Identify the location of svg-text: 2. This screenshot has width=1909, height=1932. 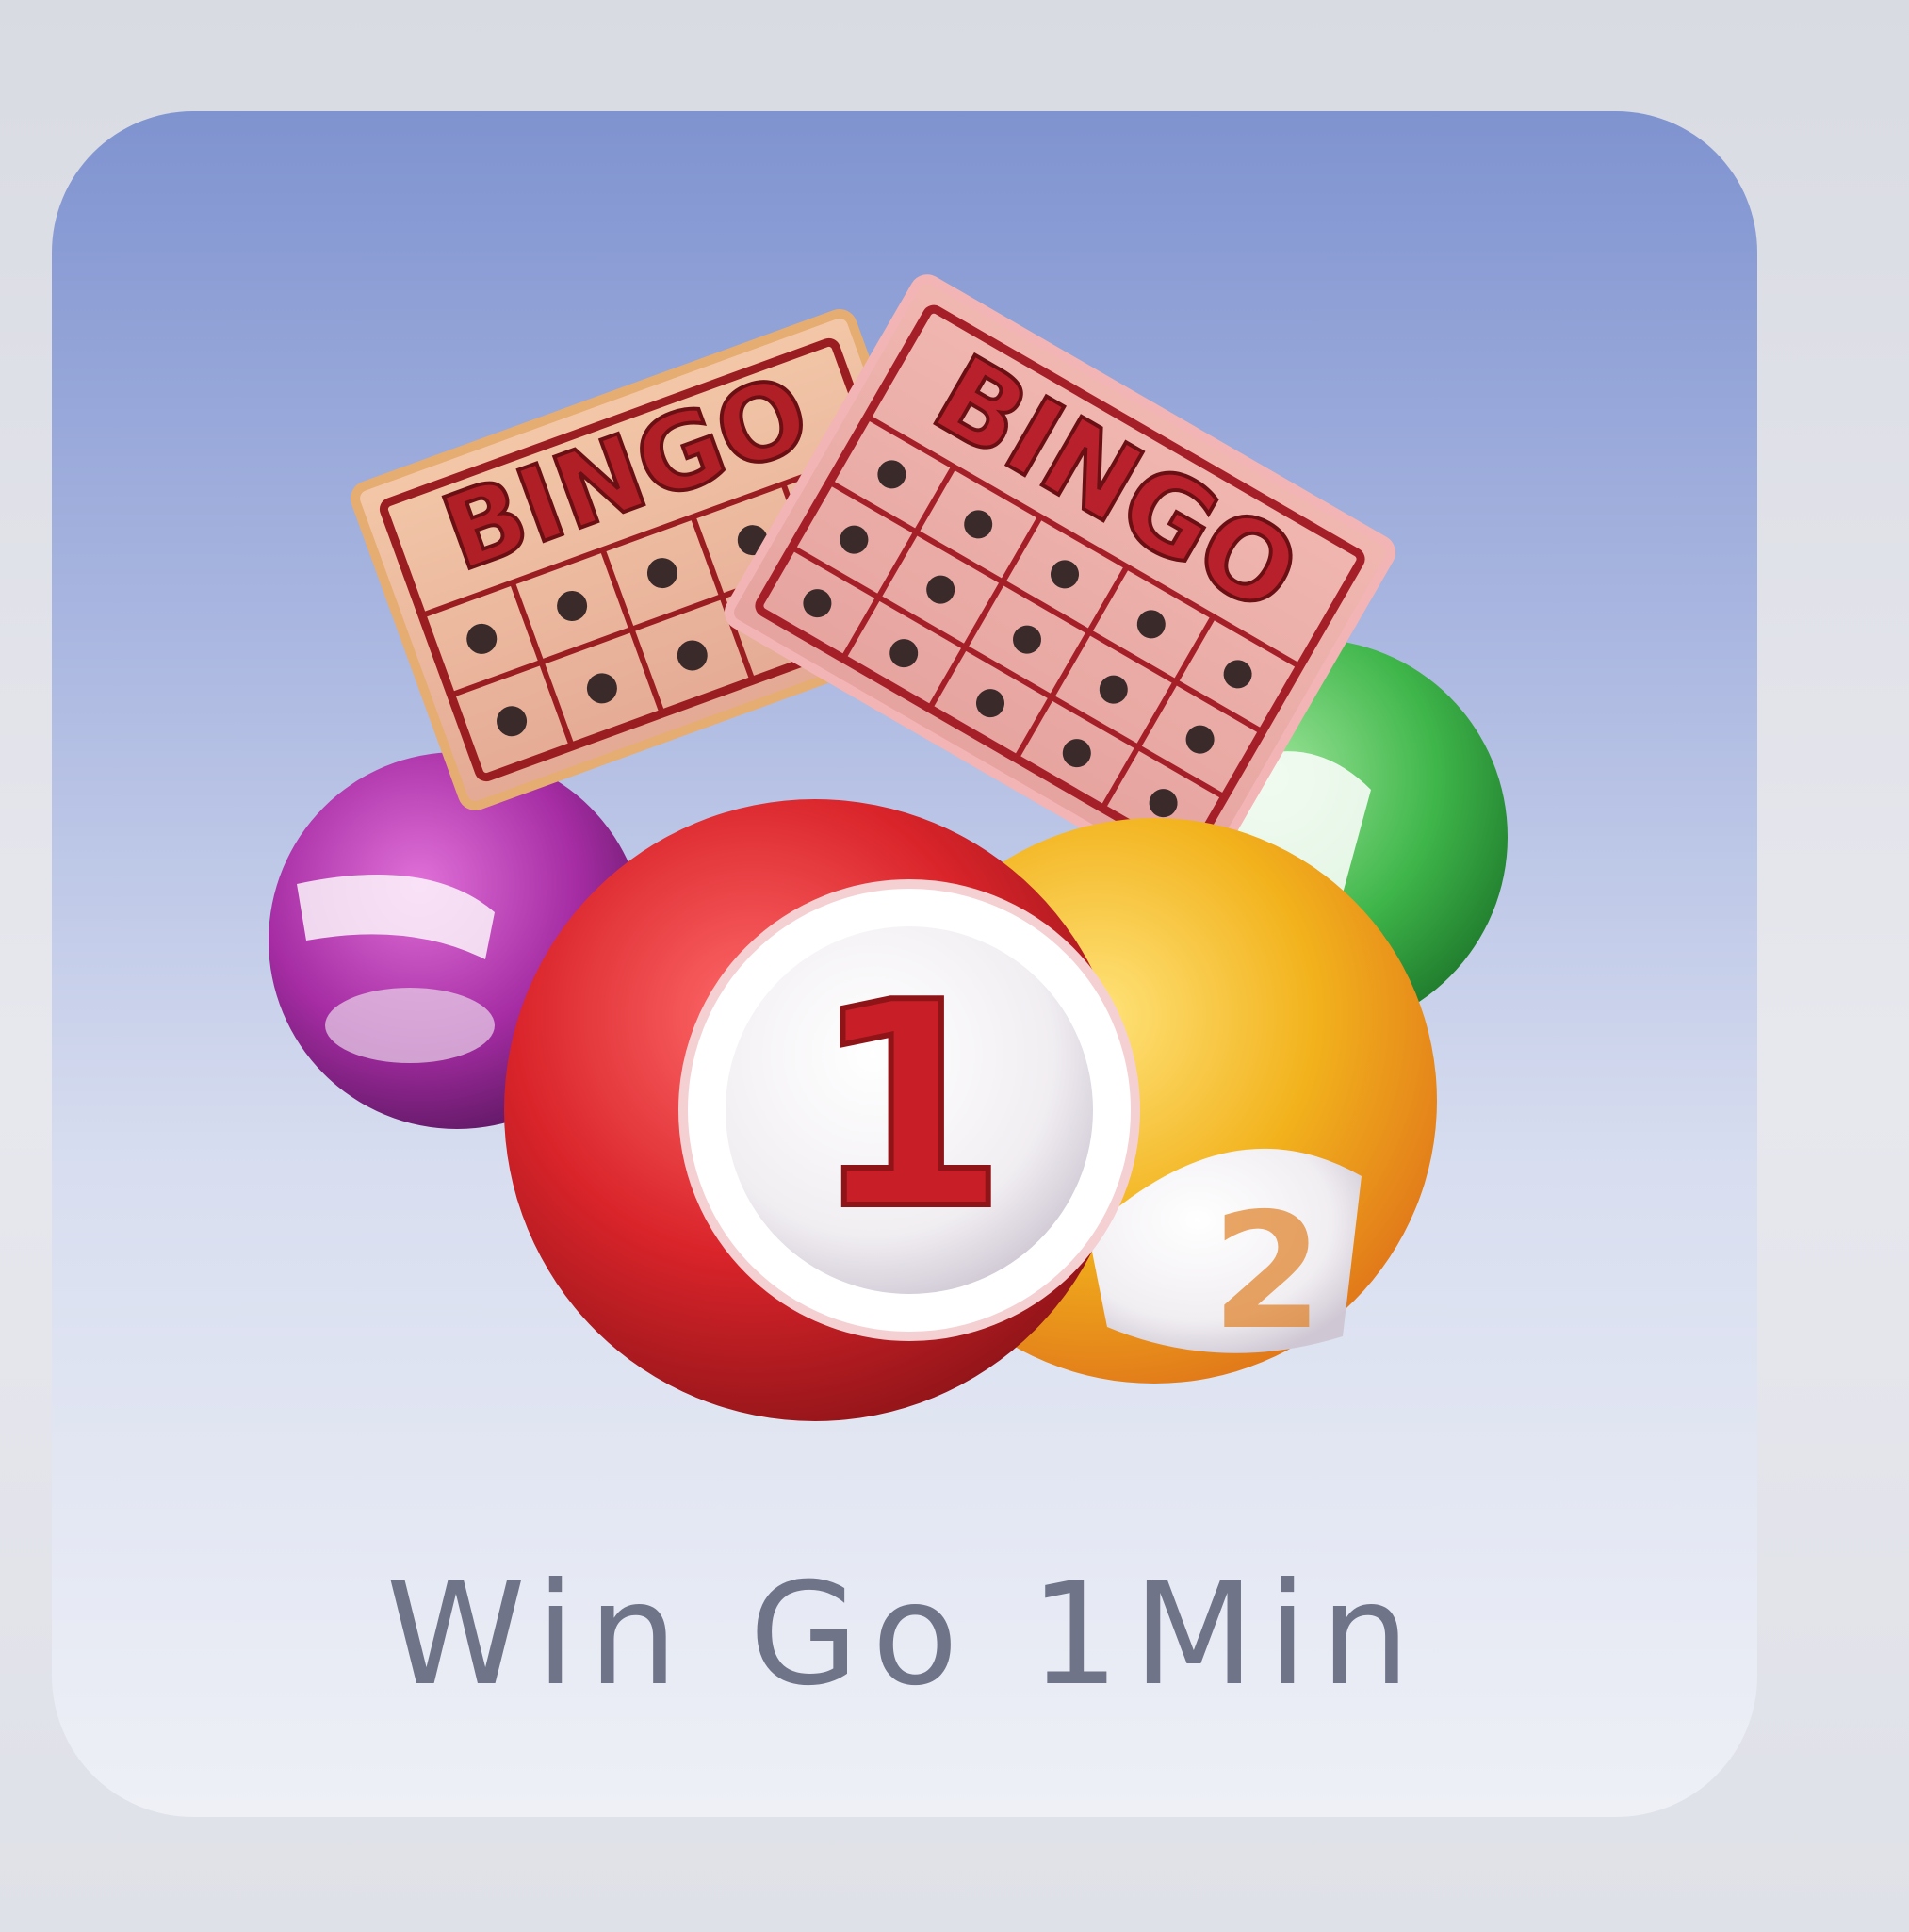
(1267, 1272).